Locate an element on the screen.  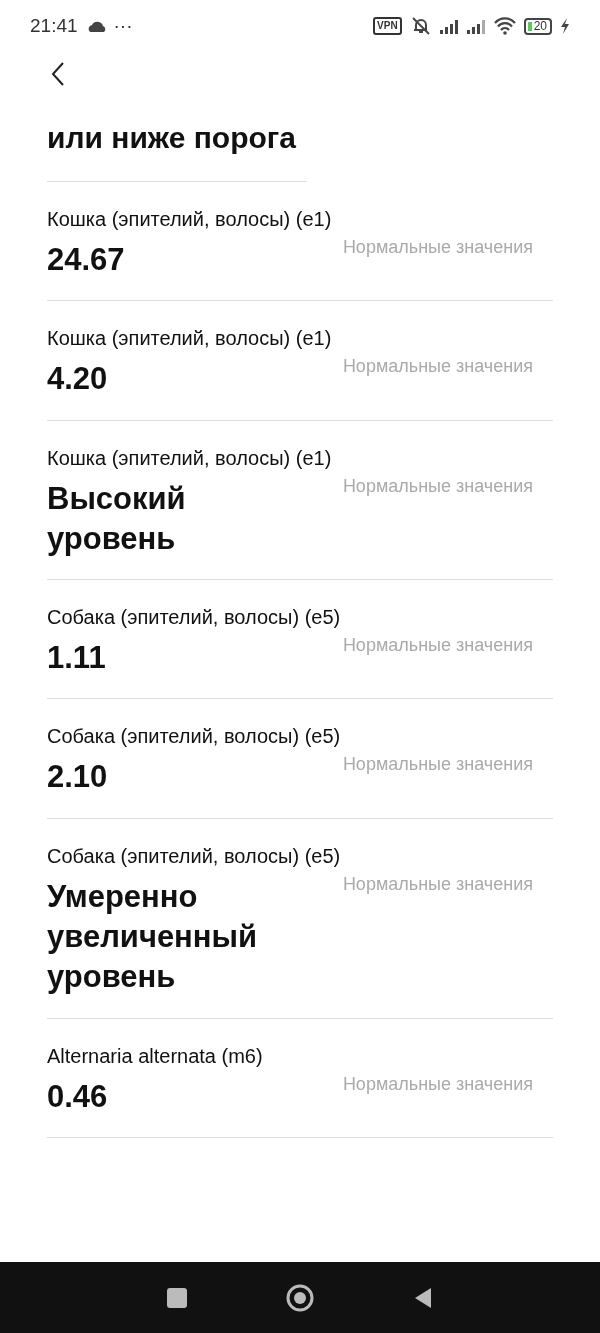
result-value: 2.10 is located at coordinates (78, 777).